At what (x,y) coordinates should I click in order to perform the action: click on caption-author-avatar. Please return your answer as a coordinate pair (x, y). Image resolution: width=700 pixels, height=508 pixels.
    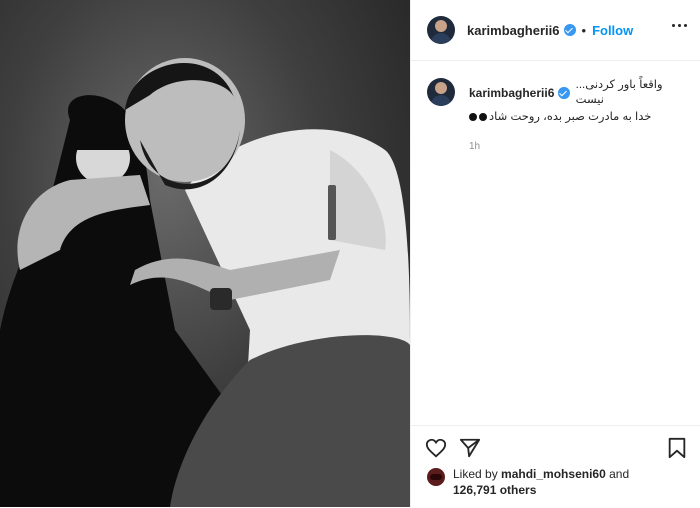
    Looking at the image, I should click on (441, 92).